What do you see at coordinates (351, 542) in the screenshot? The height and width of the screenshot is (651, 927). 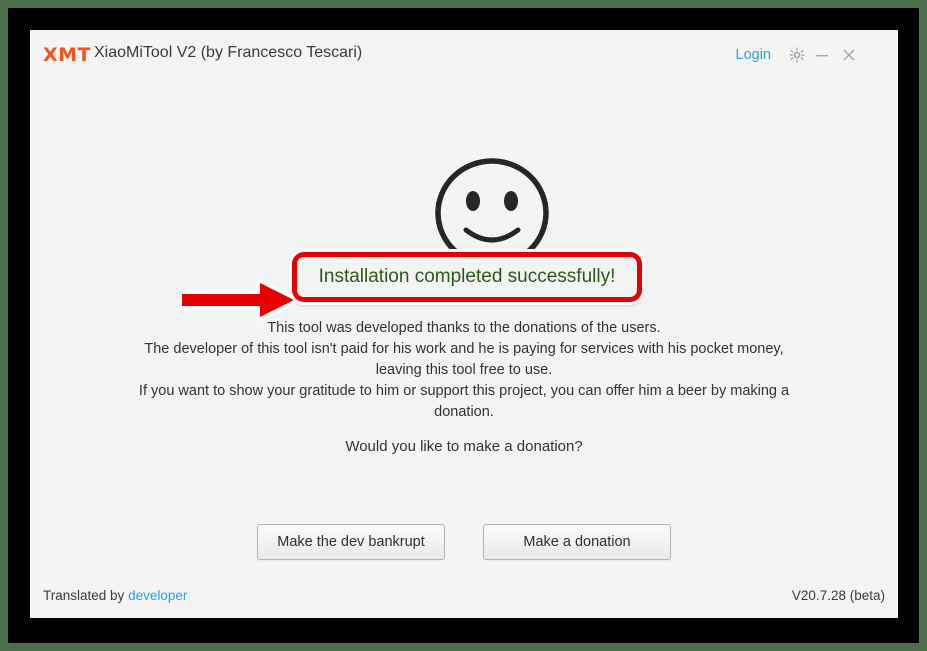 I see `make-dev-bankrupt-button: Make the dev bankrupt` at bounding box center [351, 542].